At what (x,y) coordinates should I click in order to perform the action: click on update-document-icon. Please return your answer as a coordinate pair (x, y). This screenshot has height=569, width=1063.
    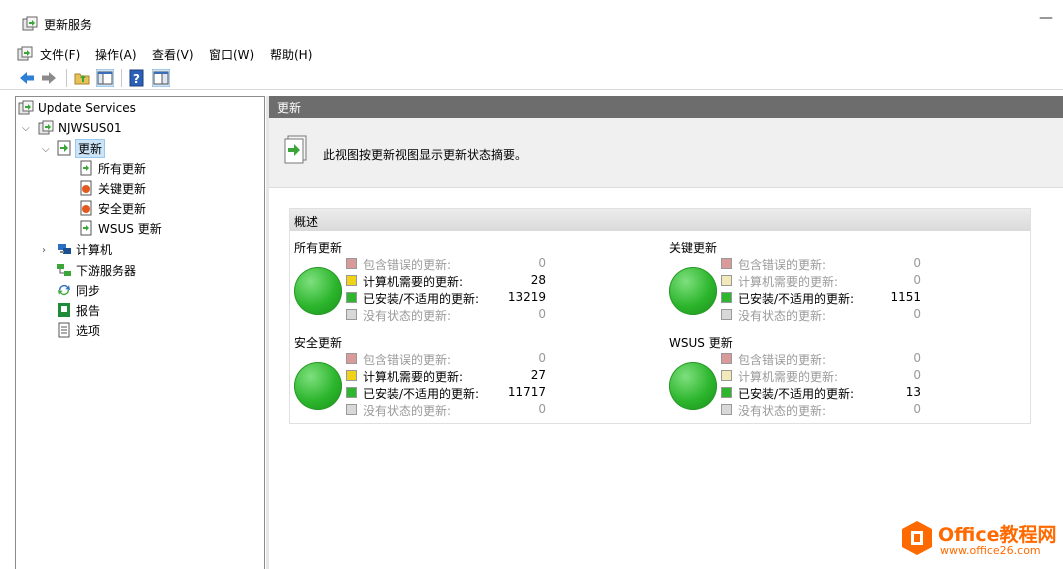
    Looking at the image, I should click on (86, 168).